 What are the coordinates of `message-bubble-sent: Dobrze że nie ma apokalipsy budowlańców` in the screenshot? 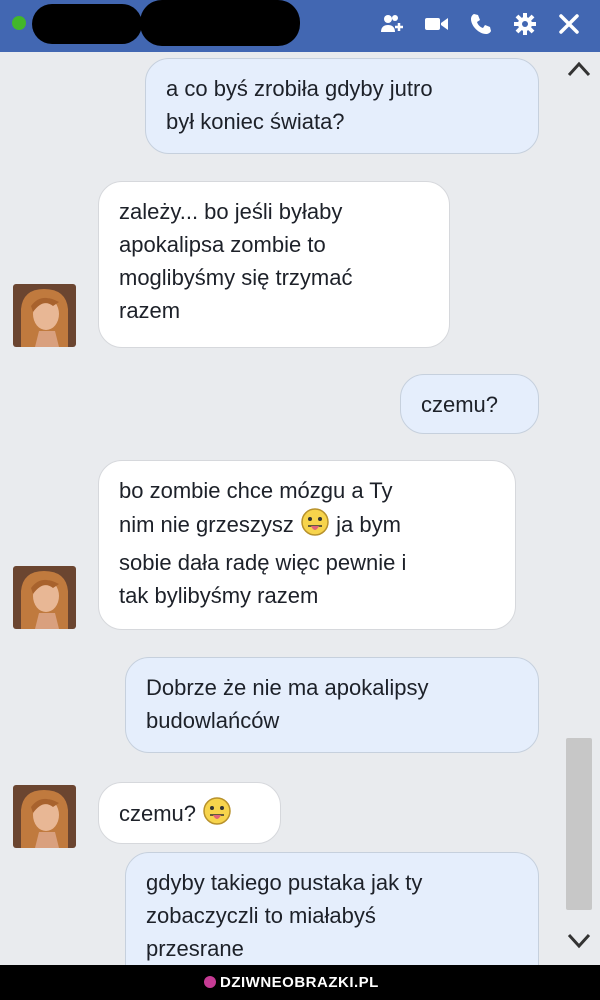 It's located at (332, 705).